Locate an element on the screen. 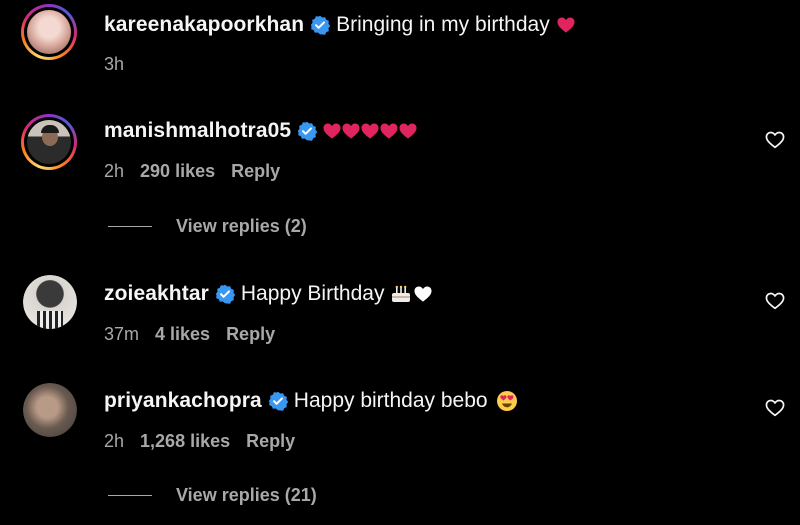  likes-count: 1,268 likes is located at coordinates (185, 441).